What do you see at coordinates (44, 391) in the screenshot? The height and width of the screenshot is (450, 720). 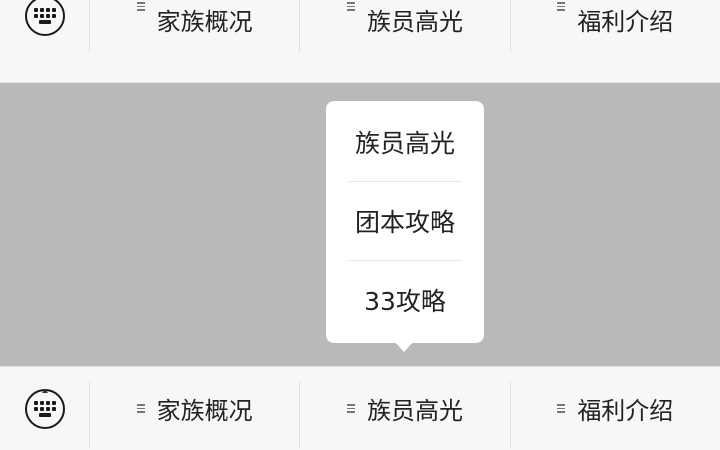 I see `caret-up-icon` at bounding box center [44, 391].